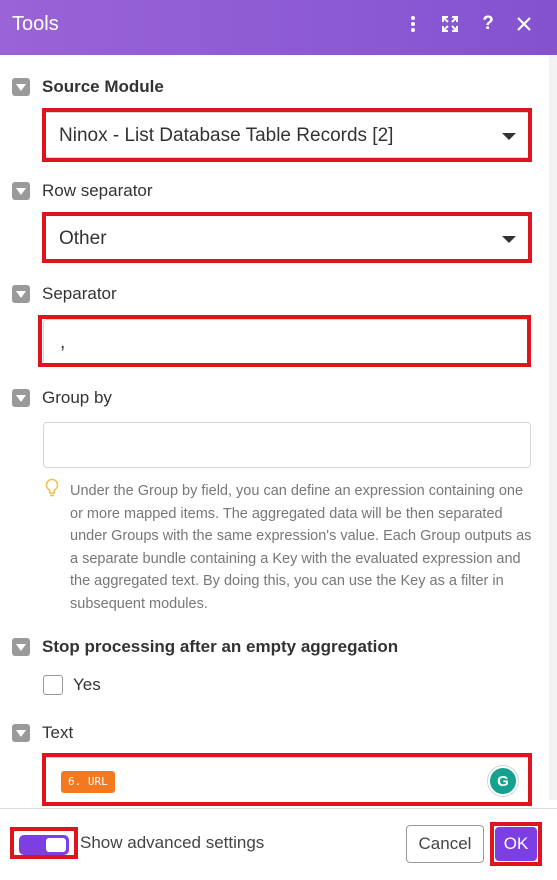 This screenshot has width=557, height=880. What do you see at coordinates (278, 27) in the screenshot?
I see `dialog-header: Tools ?` at bounding box center [278, 27].